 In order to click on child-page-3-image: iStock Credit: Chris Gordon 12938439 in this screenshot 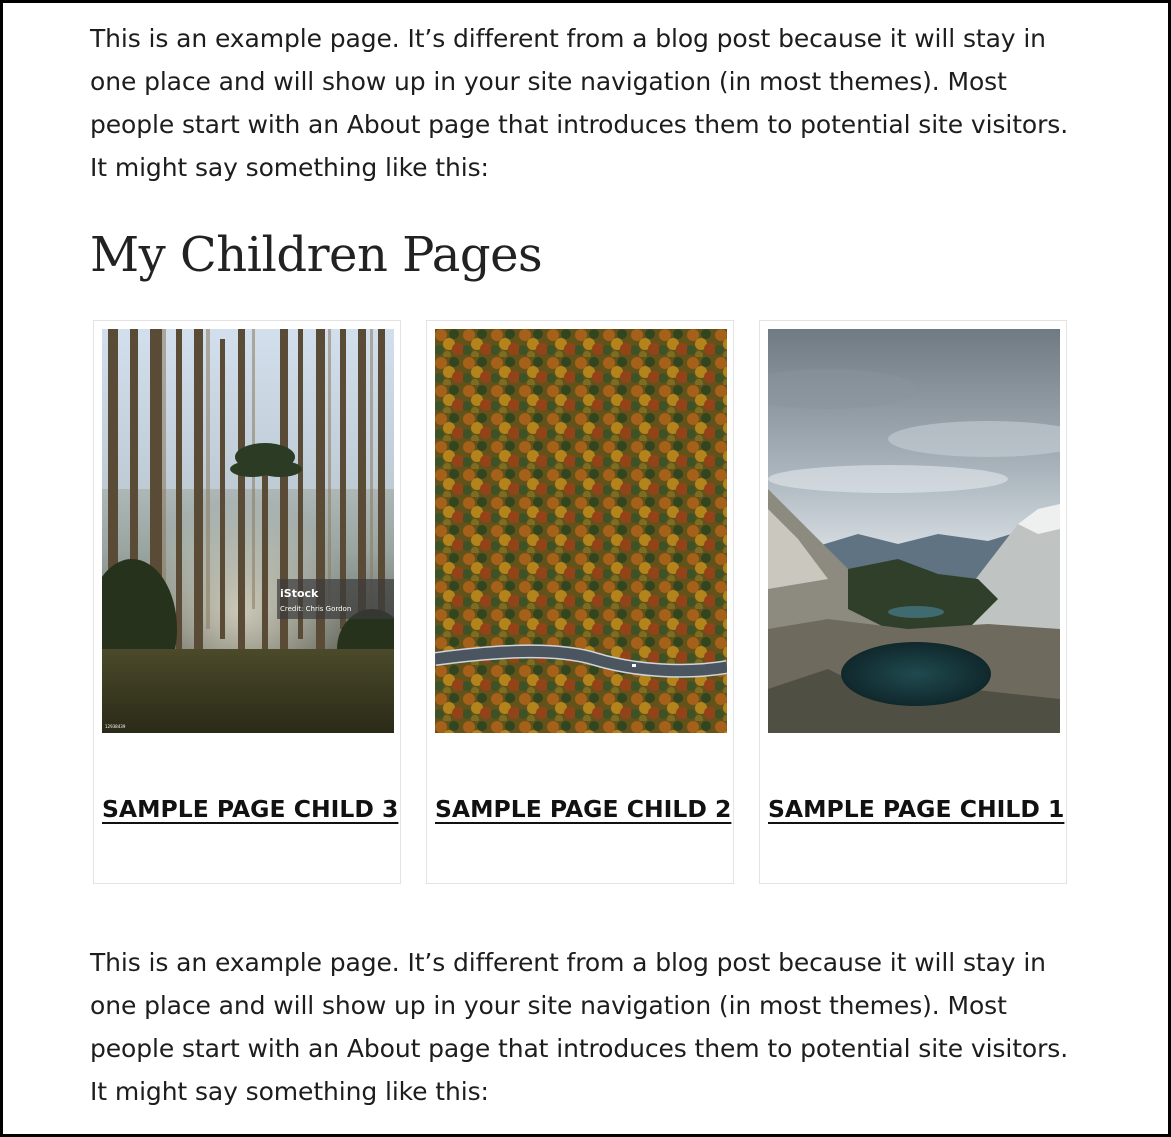, I will do `click(248, 531)`.